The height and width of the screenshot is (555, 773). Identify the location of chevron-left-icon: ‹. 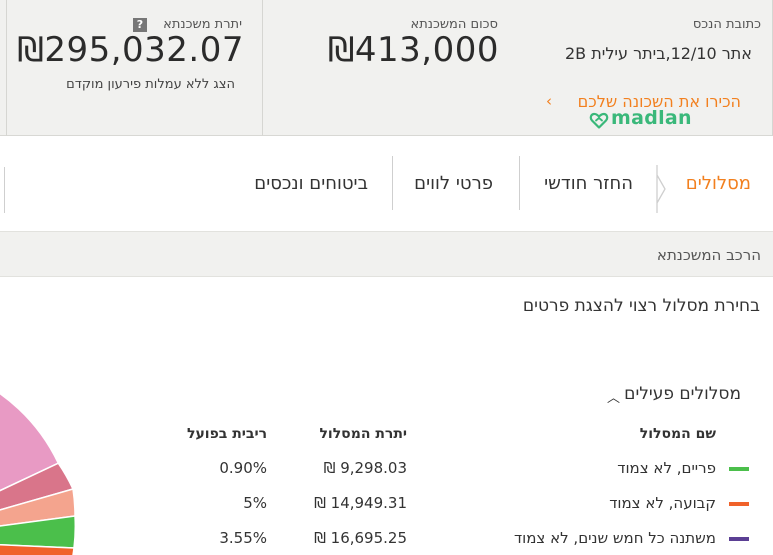
(549, 101).